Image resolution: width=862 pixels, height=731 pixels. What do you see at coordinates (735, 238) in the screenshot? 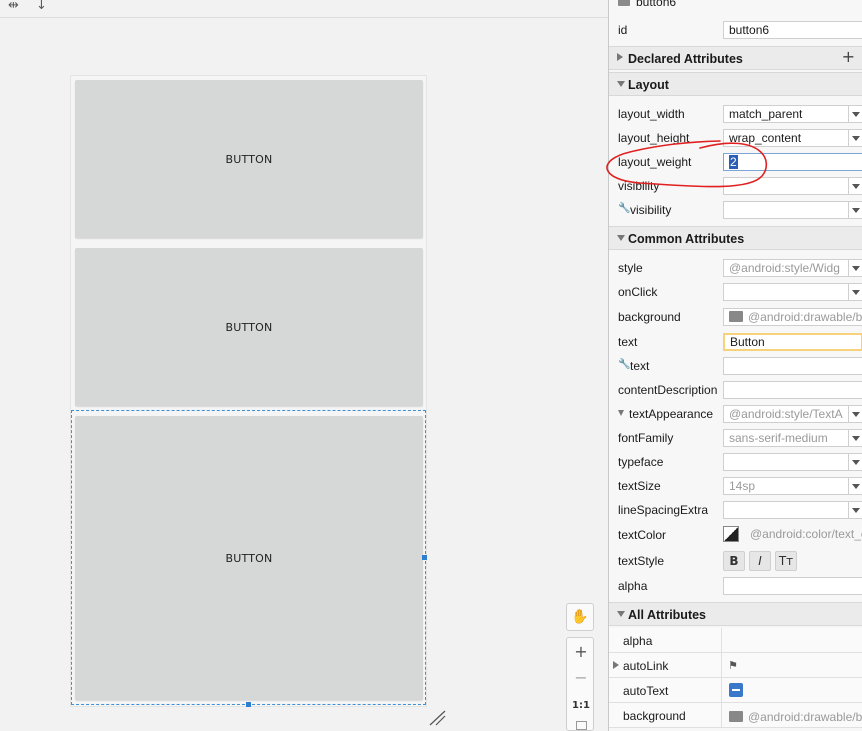
I see `common-attributes-header: Common Attributes` at bounding box center [735, 238].